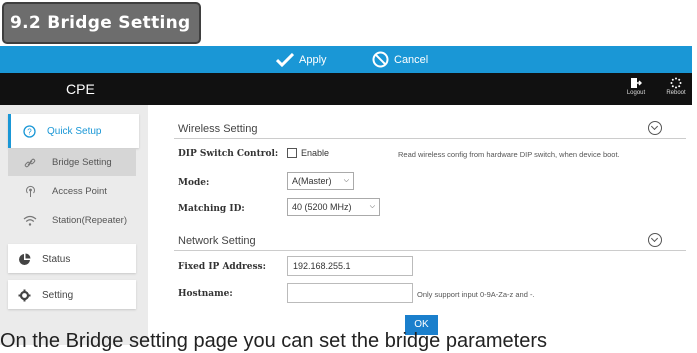  Describe the element at coordinates (411, 59) in the screenshot. I see `cancel-label: Cancel` at that location.